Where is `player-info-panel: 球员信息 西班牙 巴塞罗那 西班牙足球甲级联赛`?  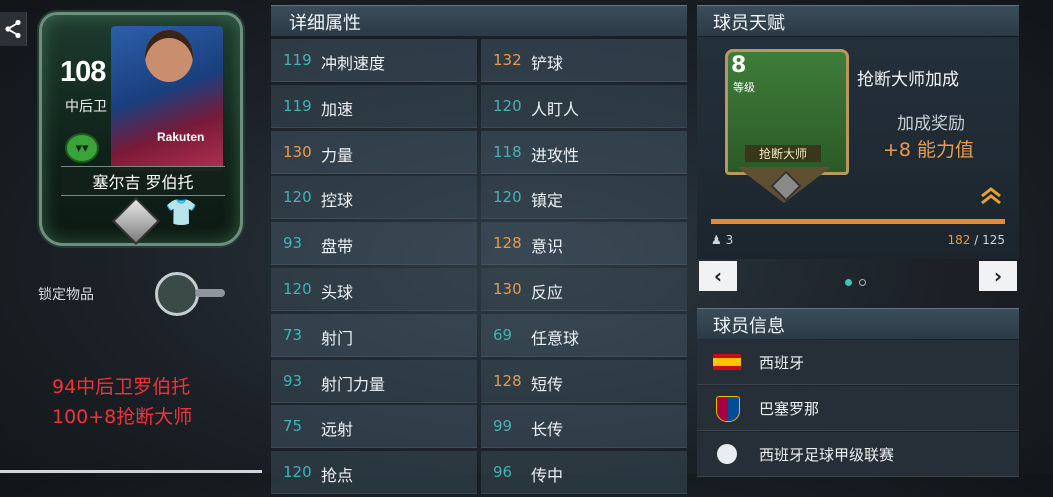
player-info-panel: 球员信息 西班牙 巴塞罗那 西班牙足球甲级联赛 is located at coordinates (858, 392).